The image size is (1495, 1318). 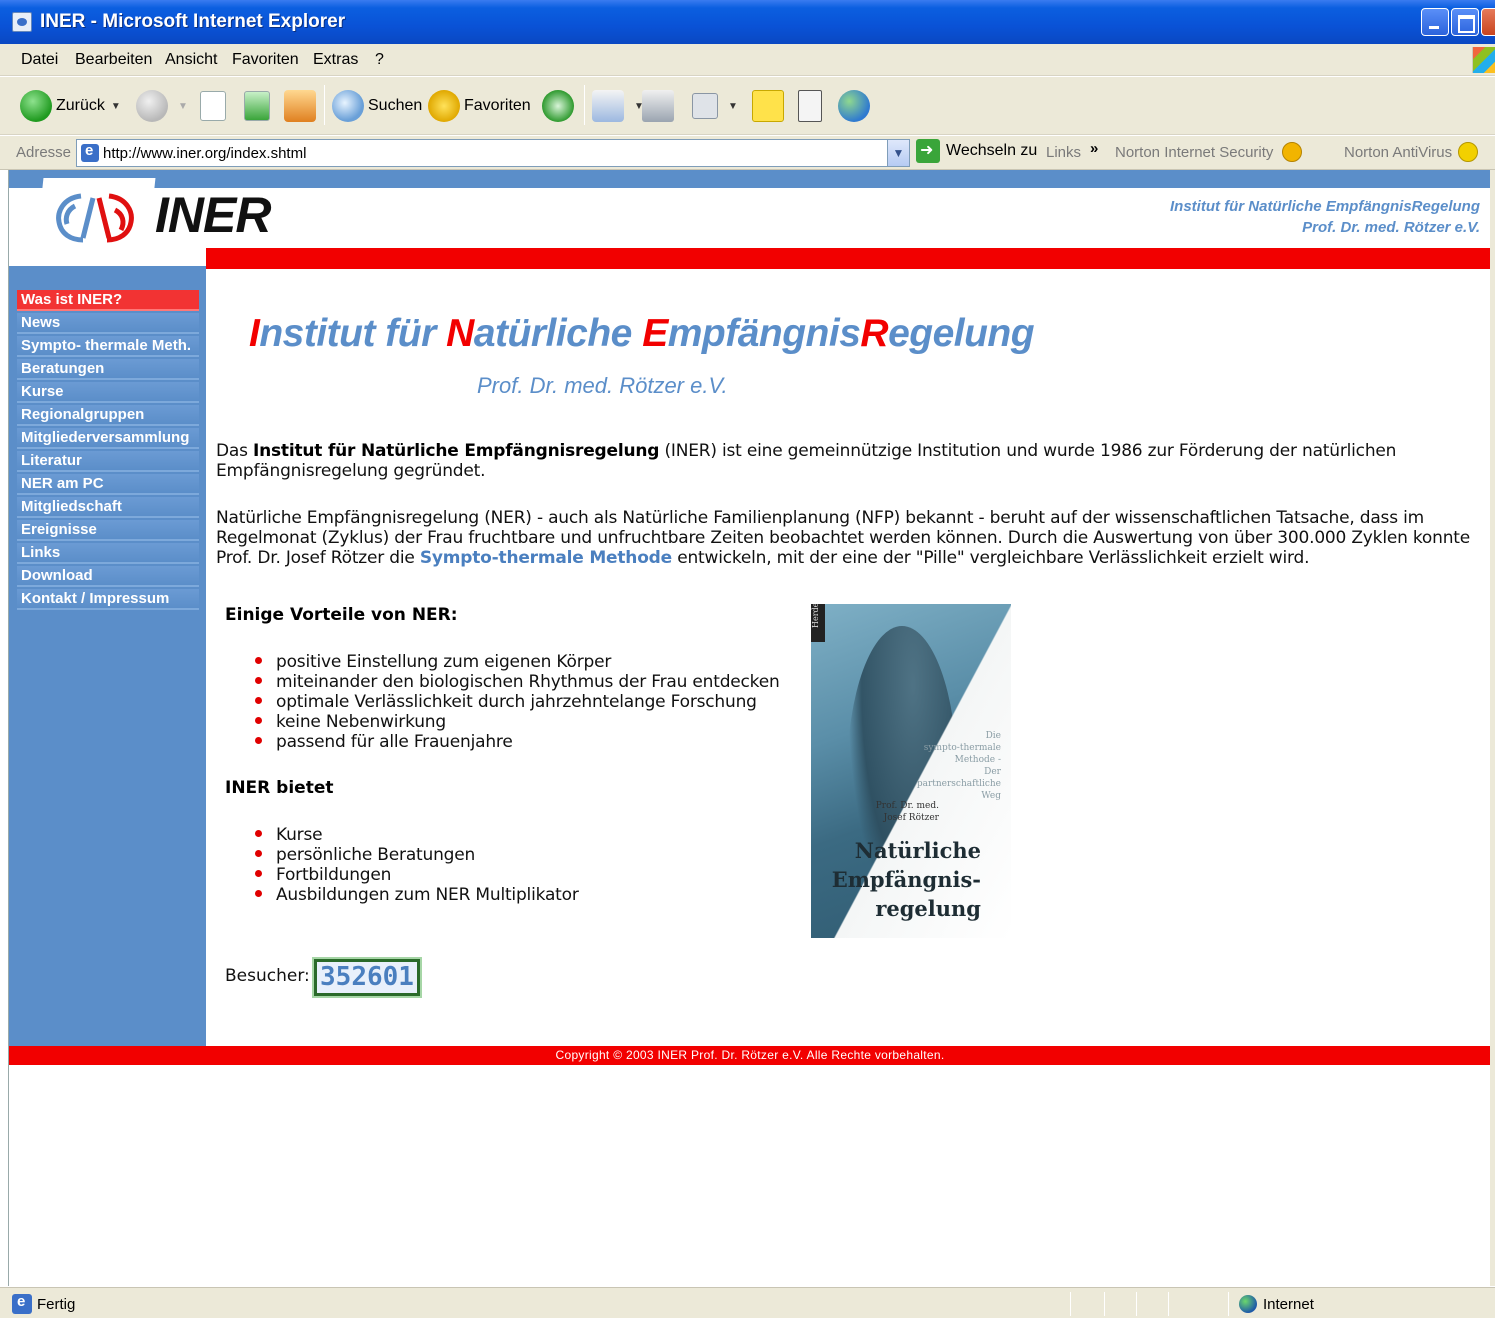 I want to click on book-text-line: Prof. Dr. med., so click(x=907, y=806).